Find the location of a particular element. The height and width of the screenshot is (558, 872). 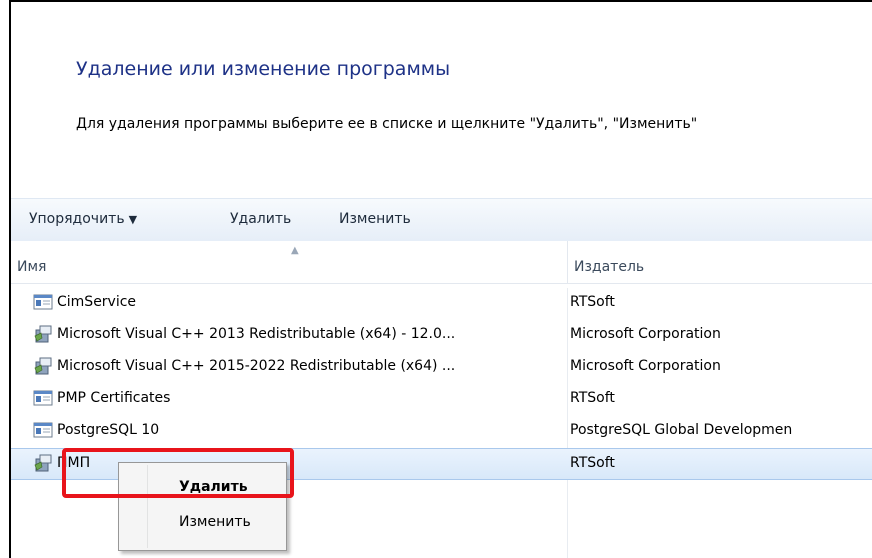

uninstall-toolbar-button: Удалить is located at coordinates (260, 219).